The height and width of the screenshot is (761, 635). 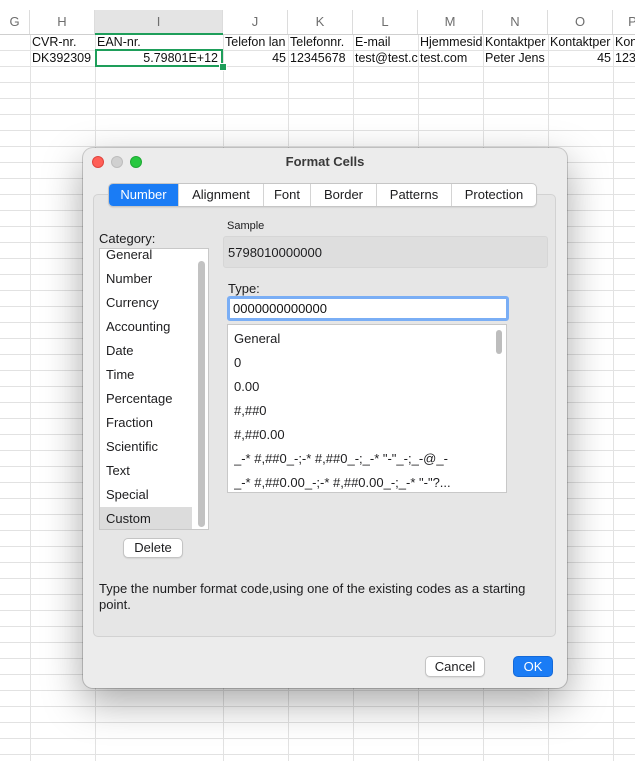 I want to click on tab-font: Font, so click(x=287, y=195).